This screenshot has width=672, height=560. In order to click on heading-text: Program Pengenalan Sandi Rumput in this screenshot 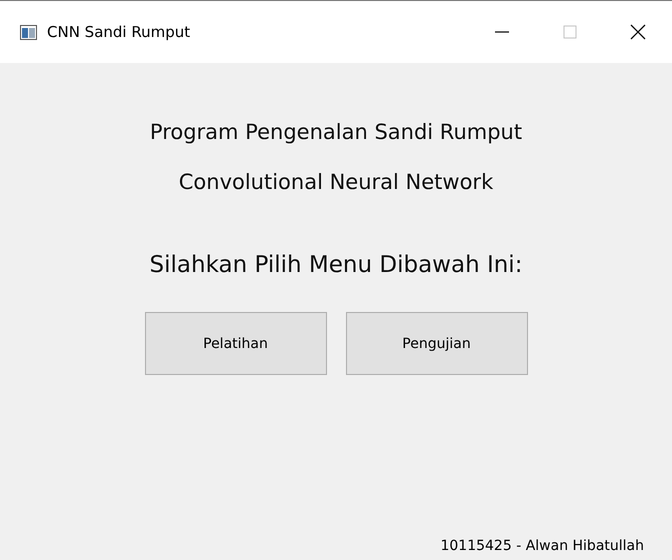, I will do `click(336, 132)`.